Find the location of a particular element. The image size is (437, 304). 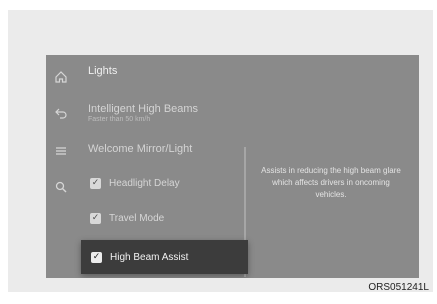

home-icon is located at coordinates (61, 77).